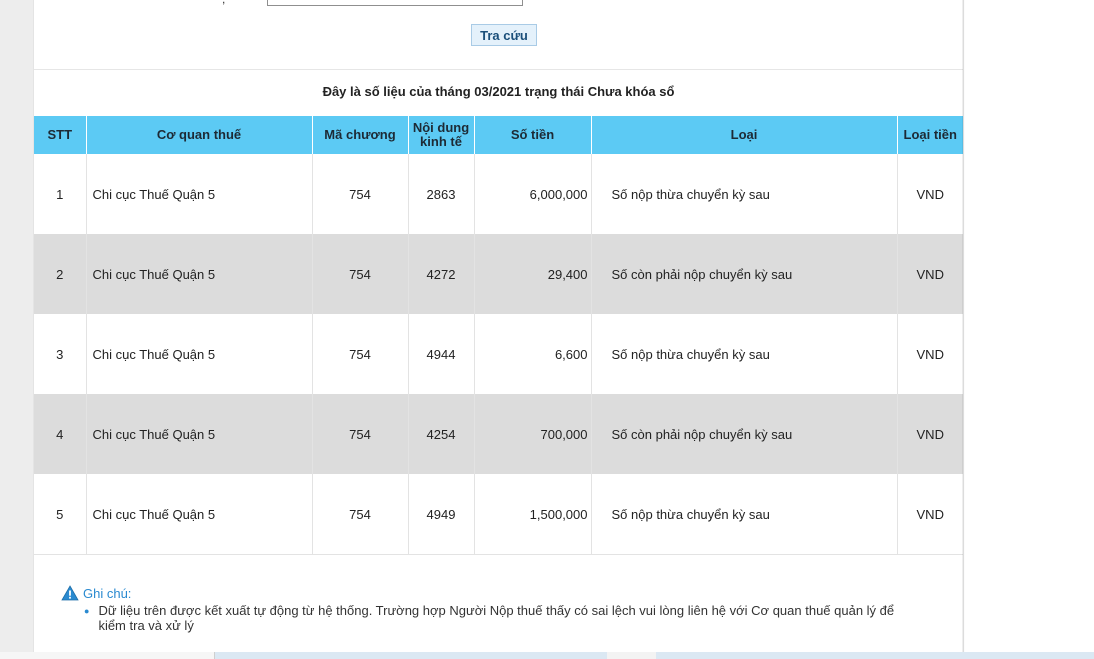 The width and height of the screenshot is (1094, 659). What do you see at coordinates (533, 194) in the screenshot?
I see `cell-so-tien: 6,000,000` at bounding box center [533, 194].